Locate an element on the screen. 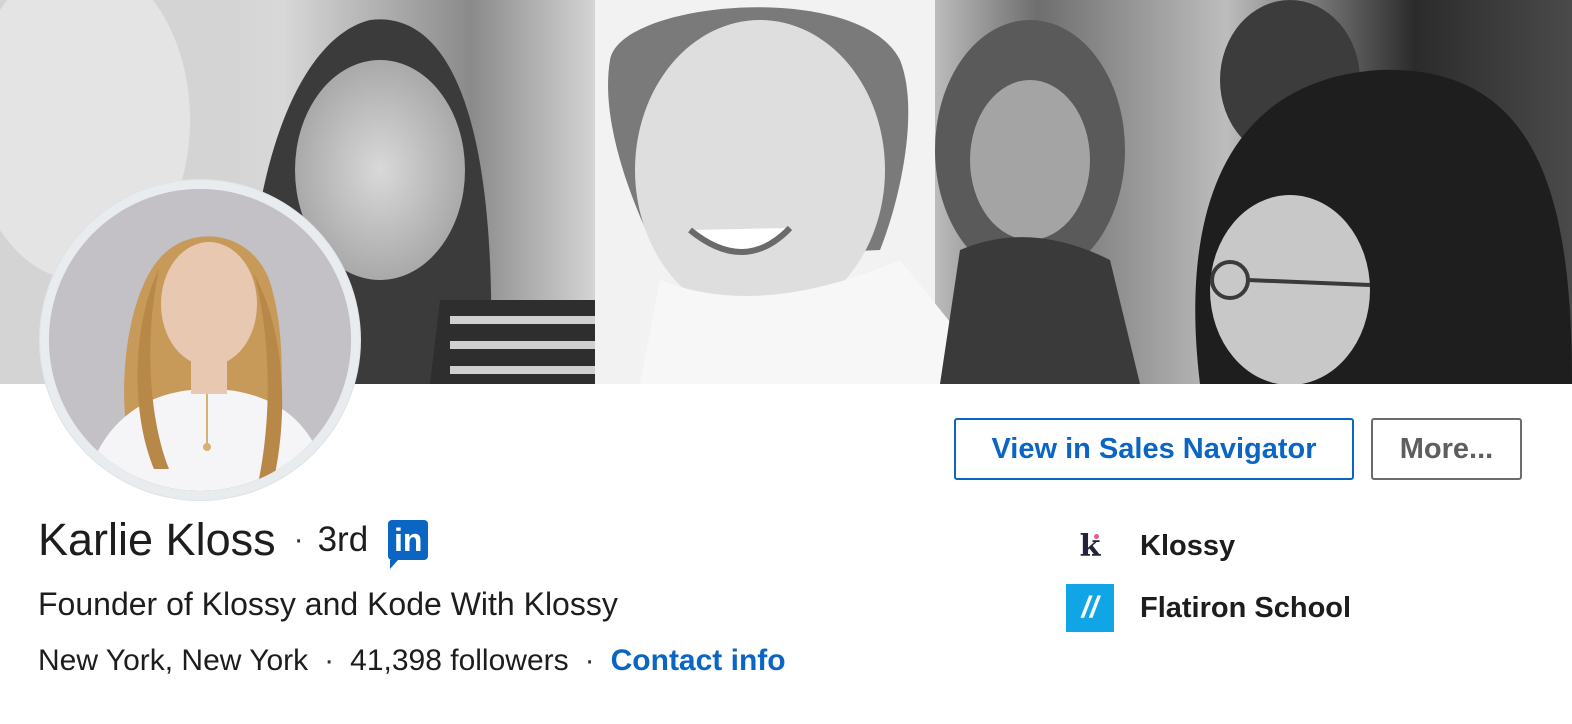 The height and width of the screenshot is (724, 1572). avatar is located at coordinates (200, 340).